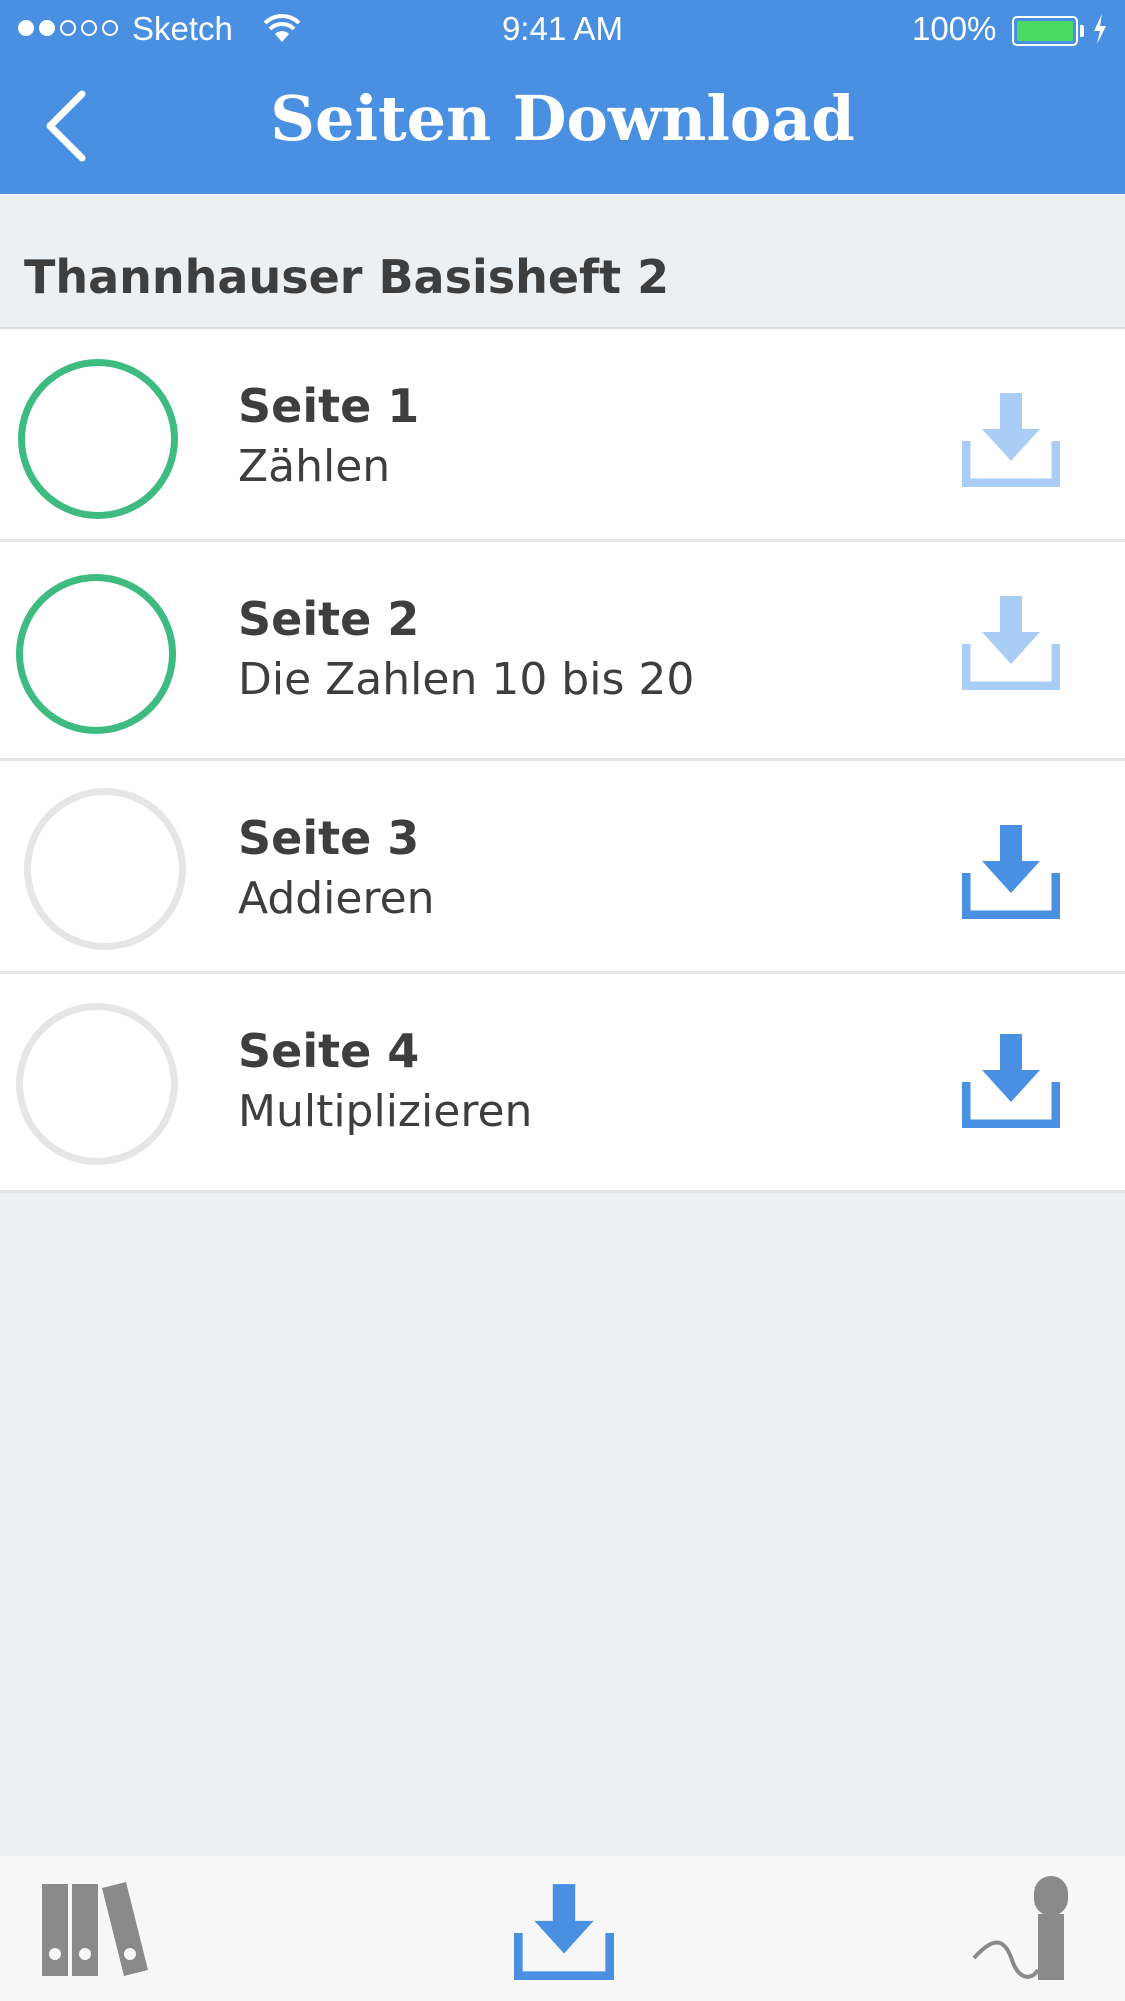 The image size is (1125, 2001). Describe the element at coordinates (466, 679) in the screenshot. I see `page-subtitle-label: Die Zahlen 10 bis 20` at that location.